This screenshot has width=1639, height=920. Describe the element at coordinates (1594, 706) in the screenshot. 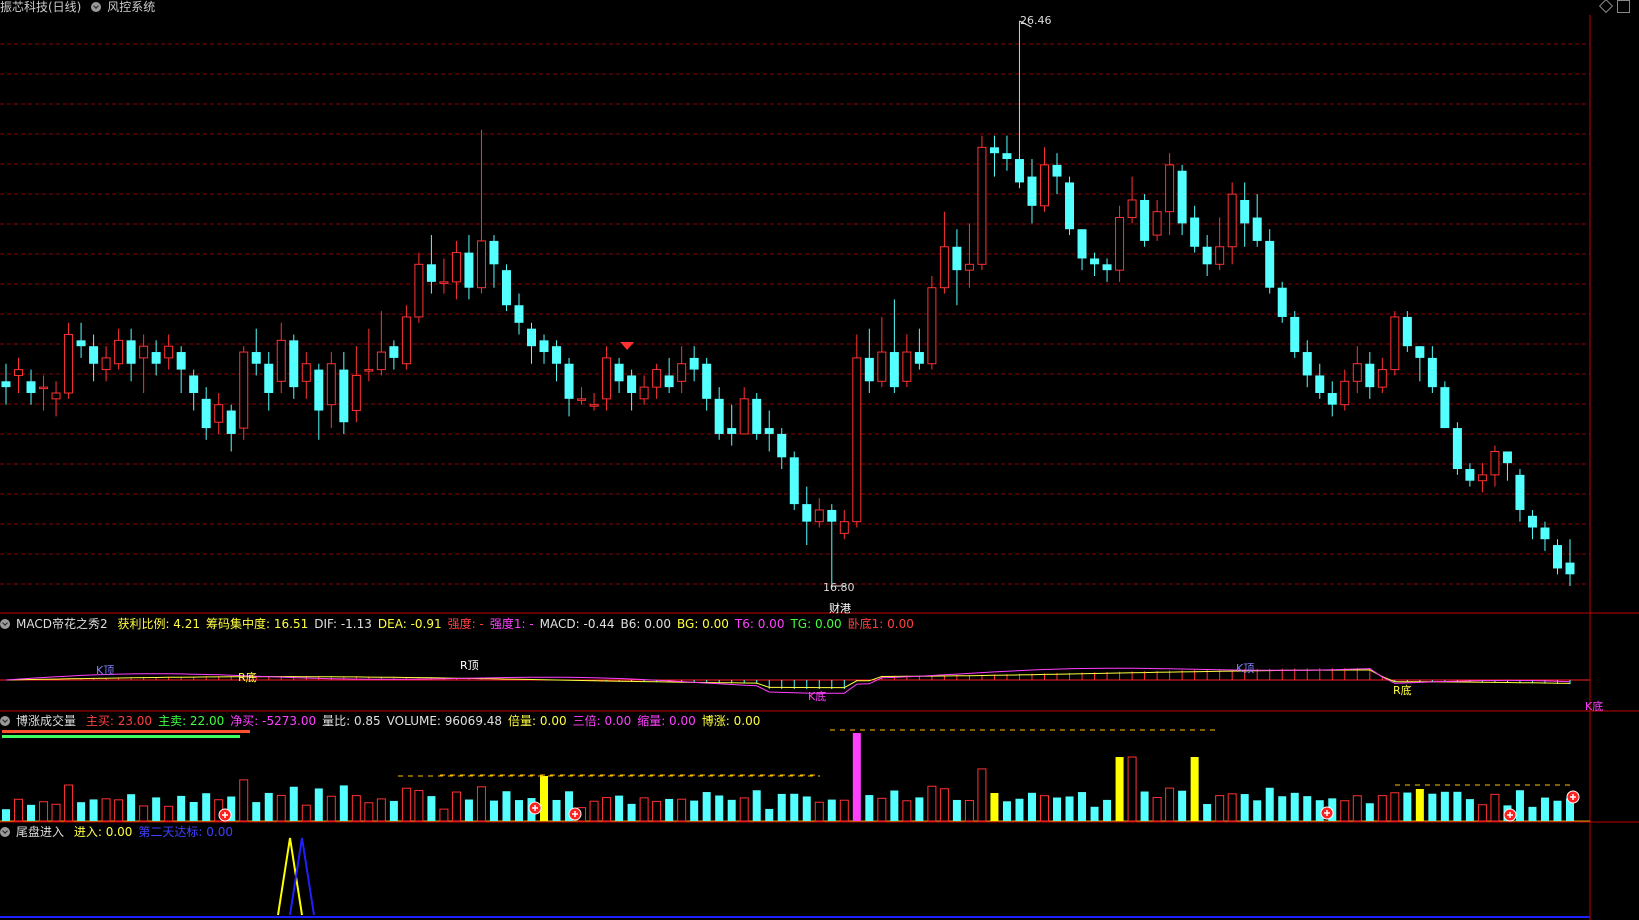

I see `macd-marker-6: K底` at that location.